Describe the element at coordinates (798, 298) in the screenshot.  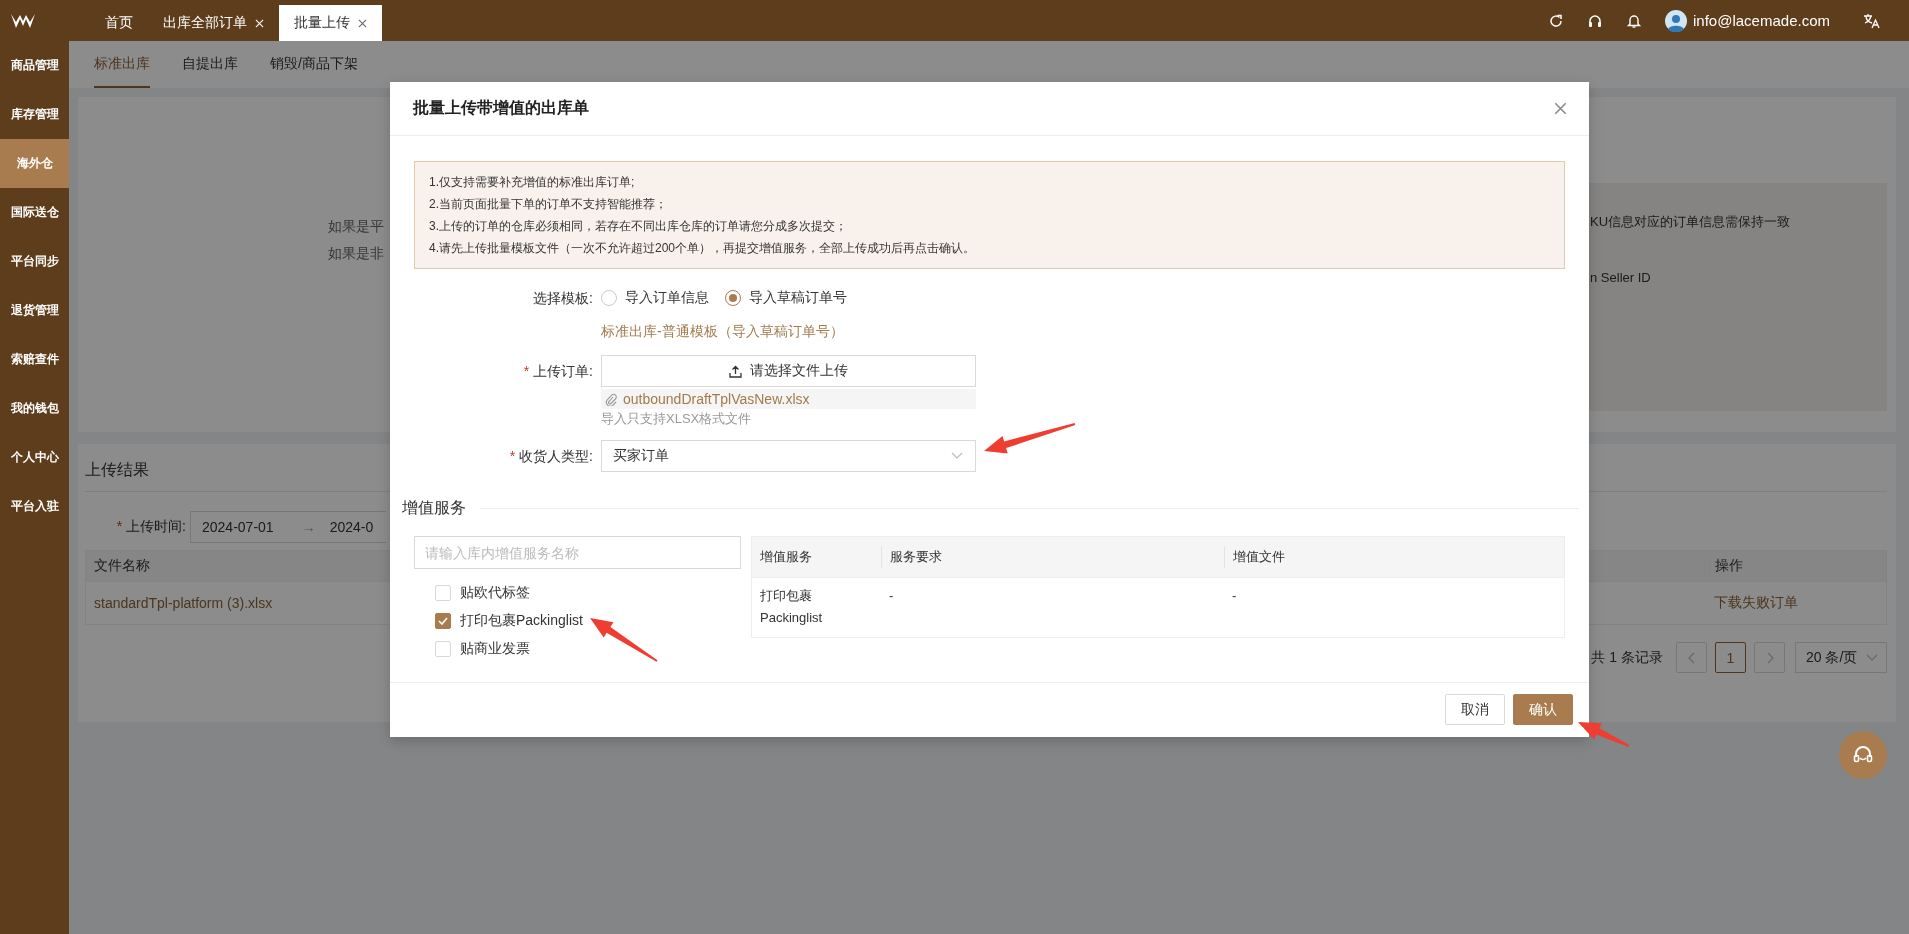
I see `radio-label: 导入草稿订单号` at that location.